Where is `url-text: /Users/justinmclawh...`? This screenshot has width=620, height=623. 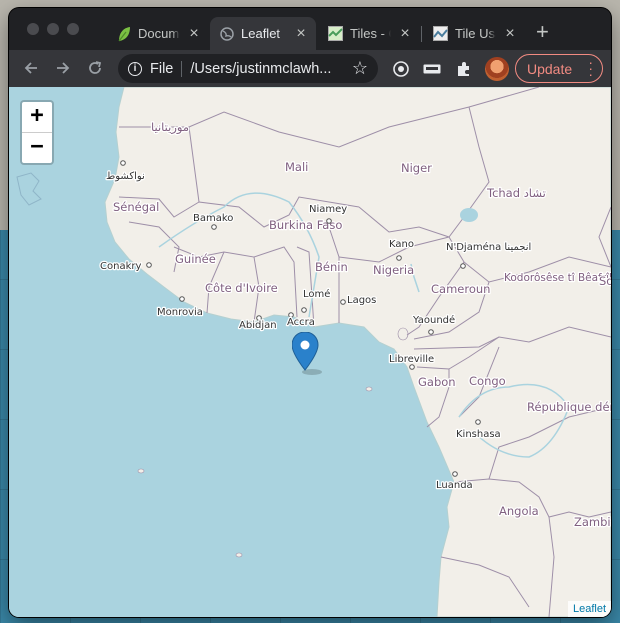 url-text: /Users/justinmclawh... is located at coordinates (261, 68).